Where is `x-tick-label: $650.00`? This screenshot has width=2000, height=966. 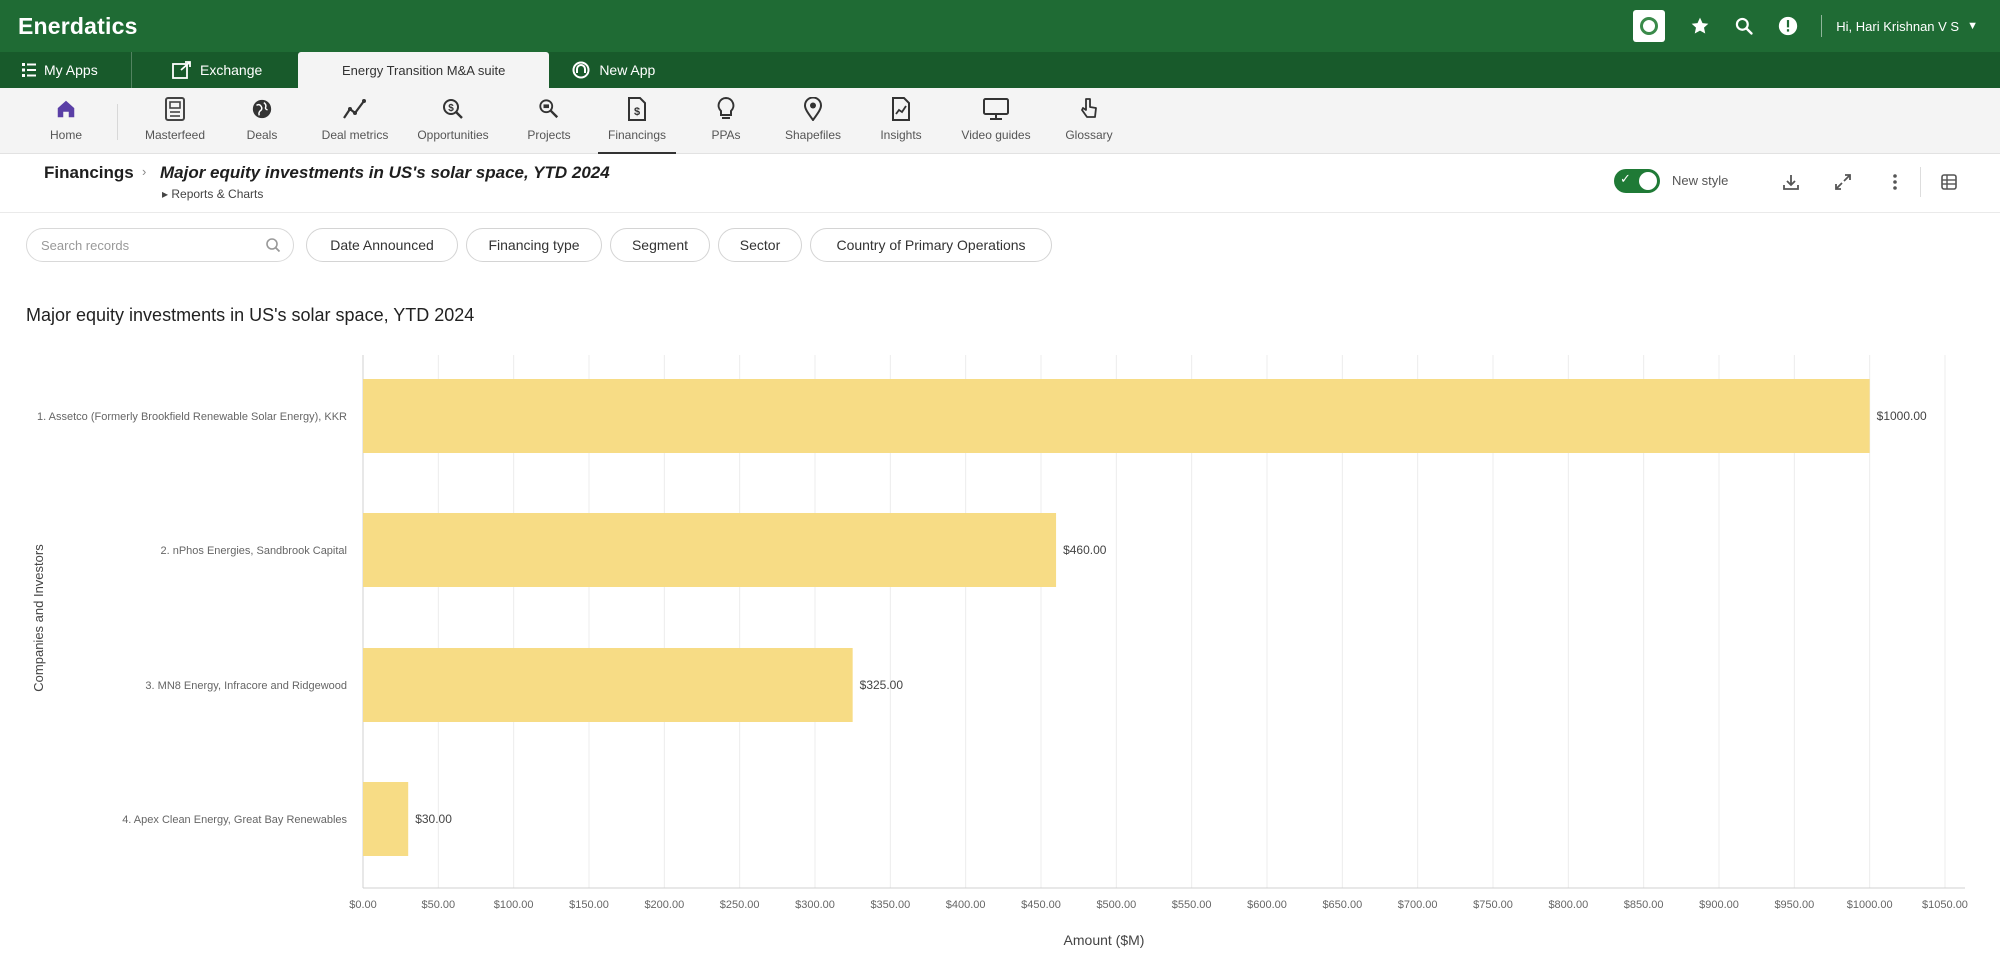
x-tick-label: $650.00 is located at coordinates (1342, 905).